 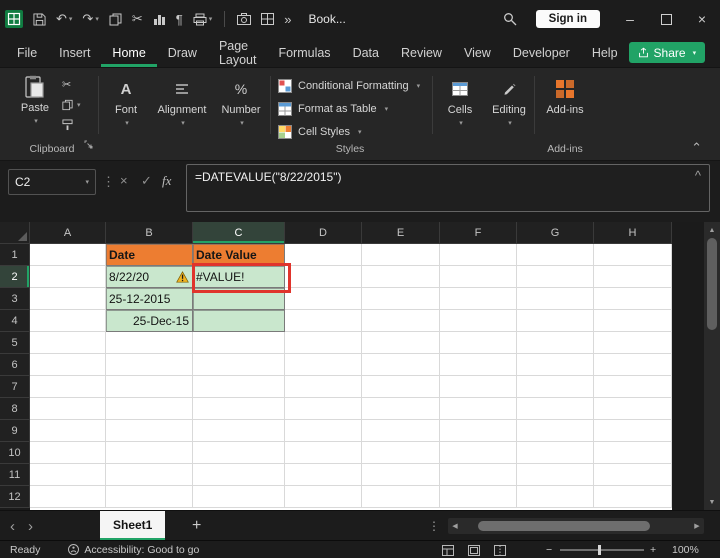 I want to click on enter-icon: ✓, so click(x=146, y=181).